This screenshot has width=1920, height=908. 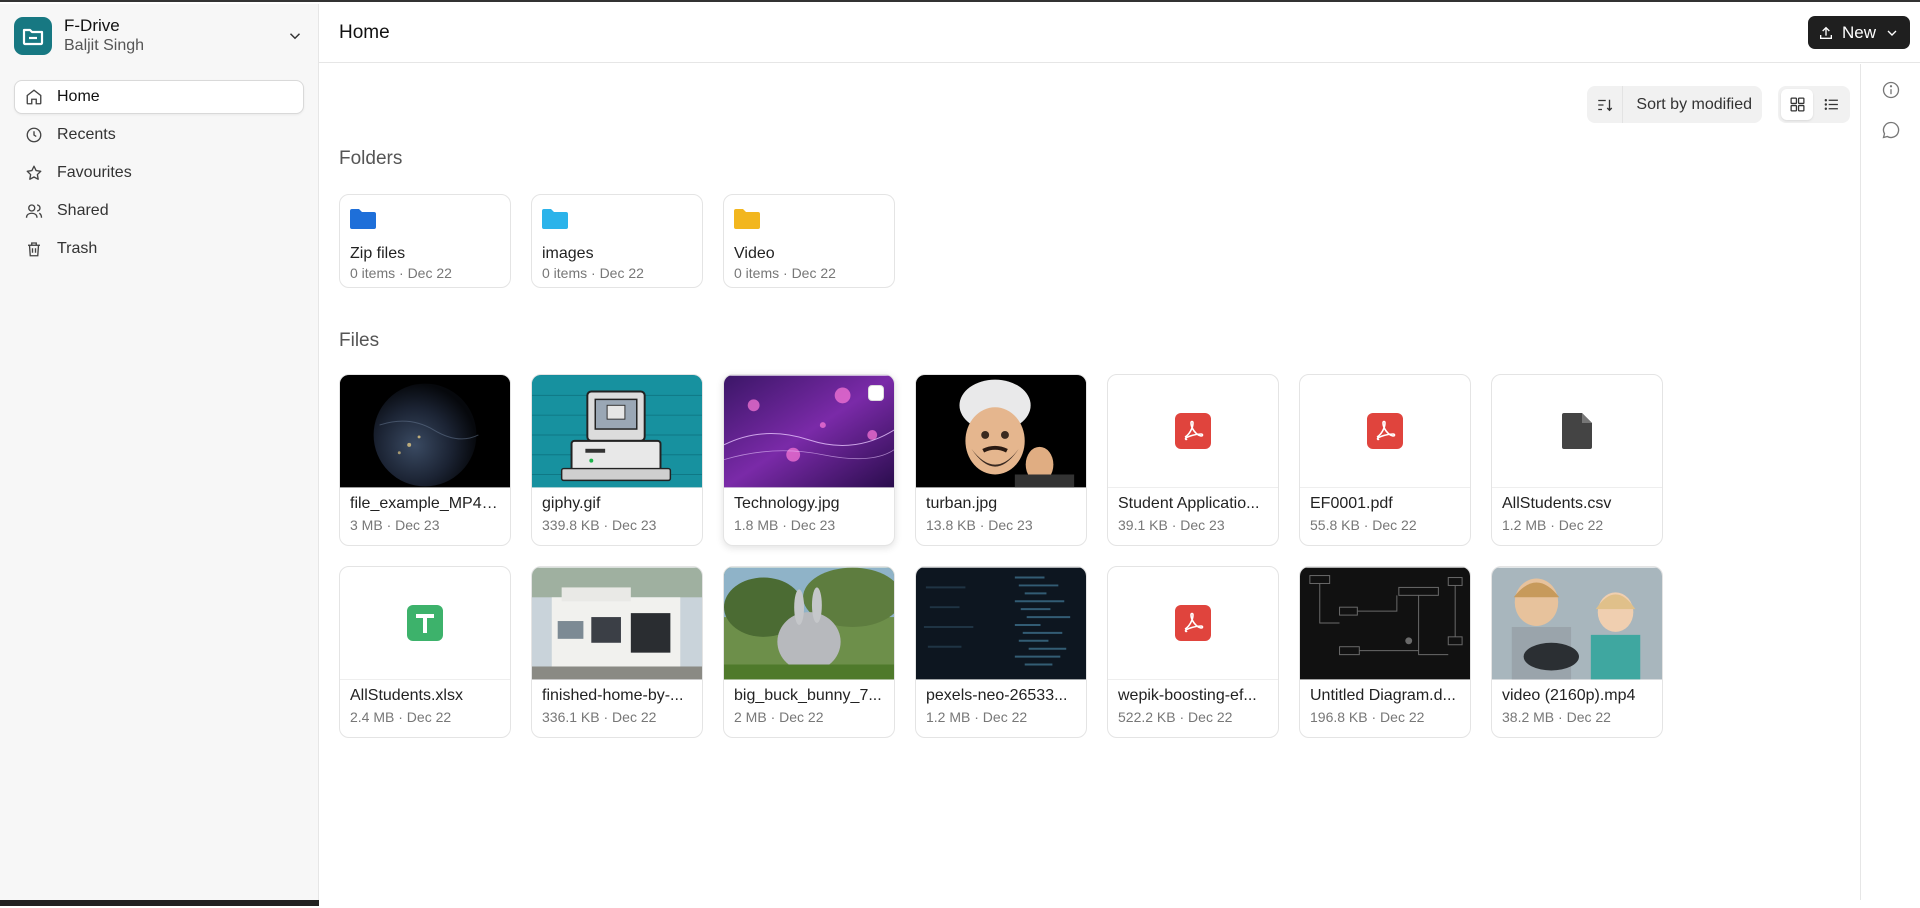 What do you see at coordinates (979, 525) in the screenshot?
I see `file-meta: 13.8 KB · Dec 23` at bounding box center [979, 525].